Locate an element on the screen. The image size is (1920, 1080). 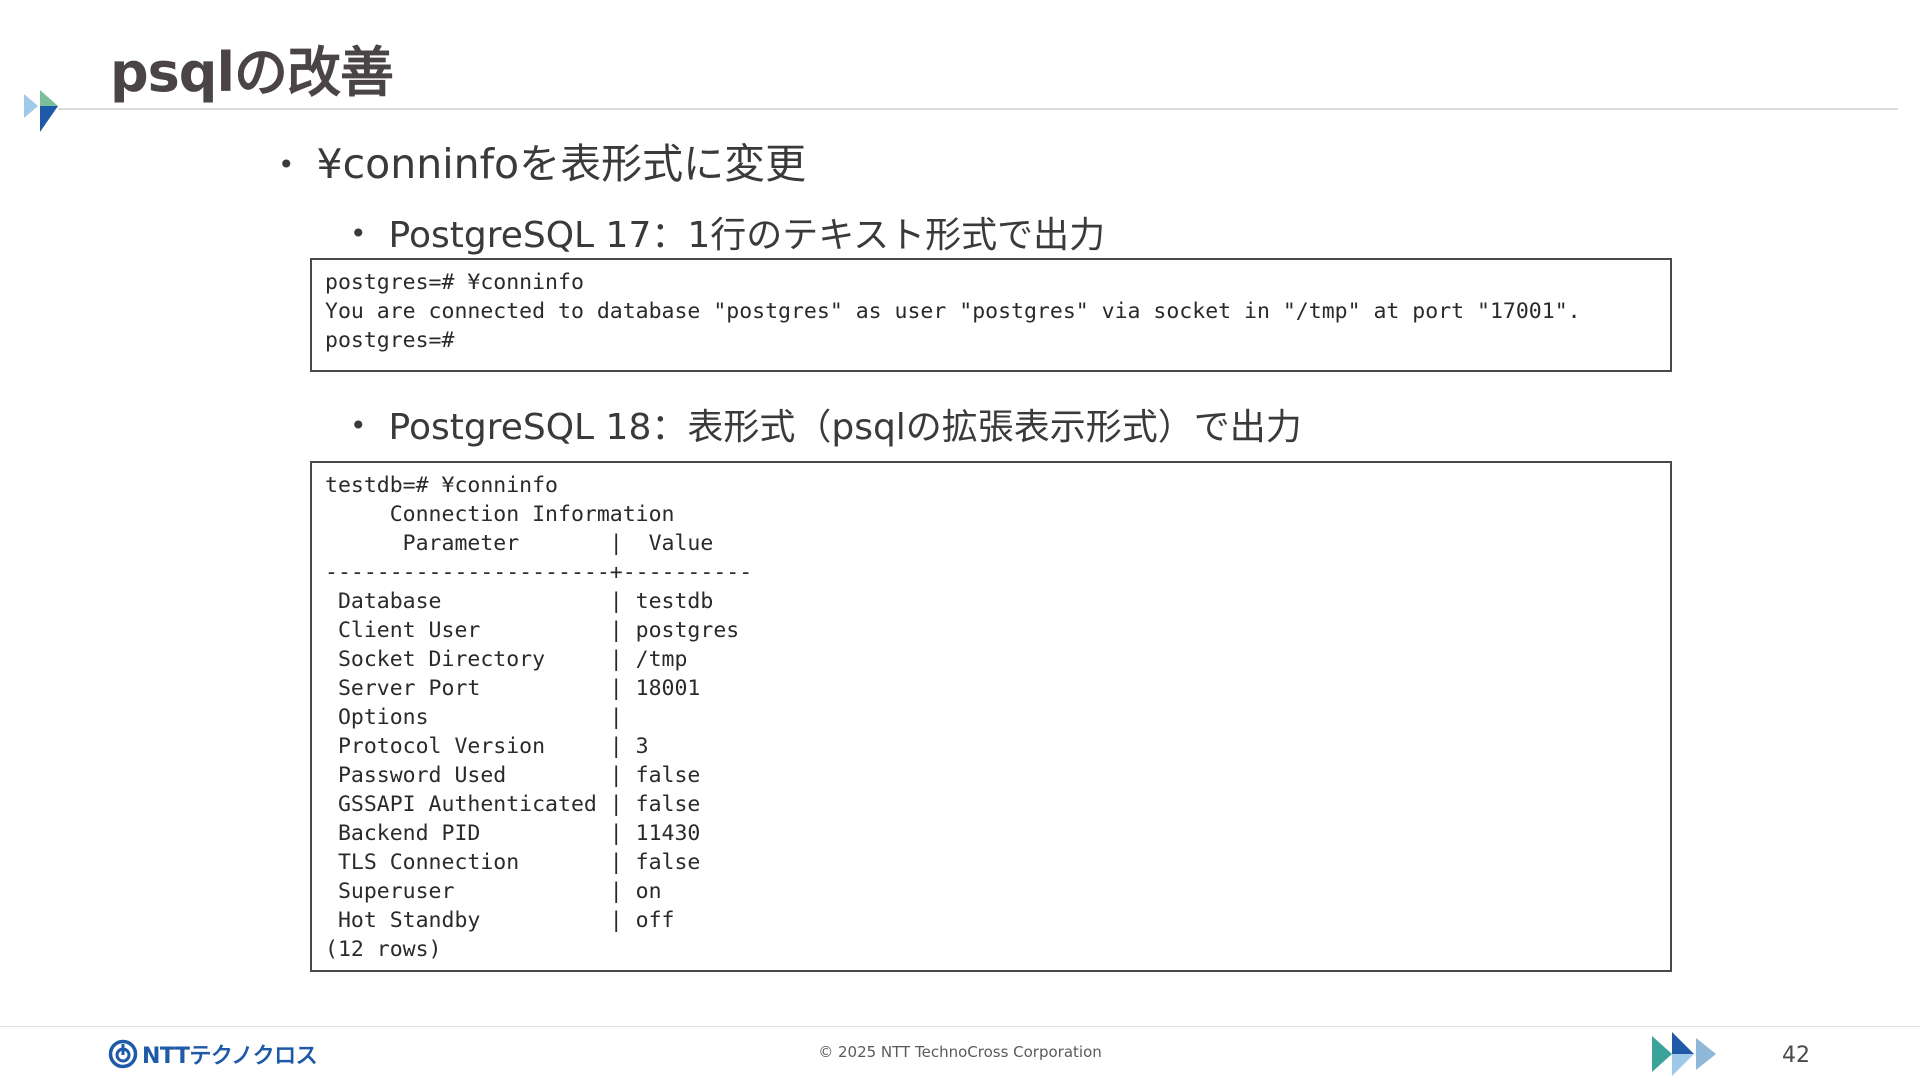
bullet-pg18: • PostgreSQL 18：表形式（psqlの拡張表示形式）で出力 is located at coordinates (826, 424).